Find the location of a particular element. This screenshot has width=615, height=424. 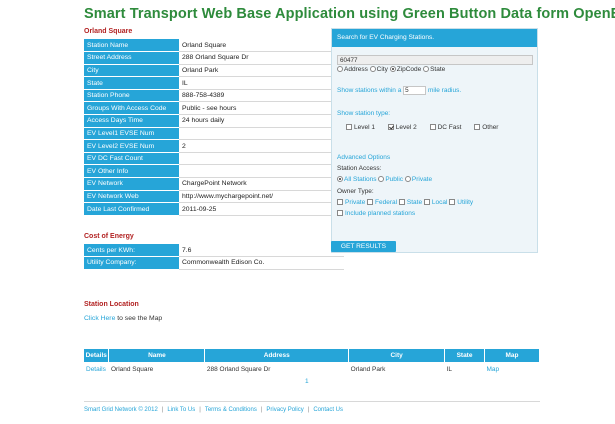

energy-label: Cents per KWh: is located at coordinates (131, 251).